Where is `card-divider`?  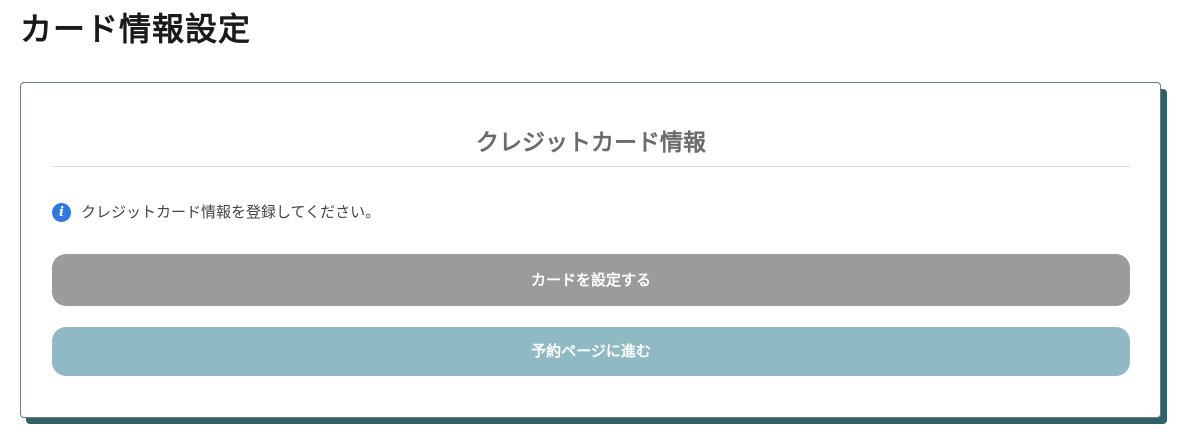 card-divider is located at coordinates (591, 166).